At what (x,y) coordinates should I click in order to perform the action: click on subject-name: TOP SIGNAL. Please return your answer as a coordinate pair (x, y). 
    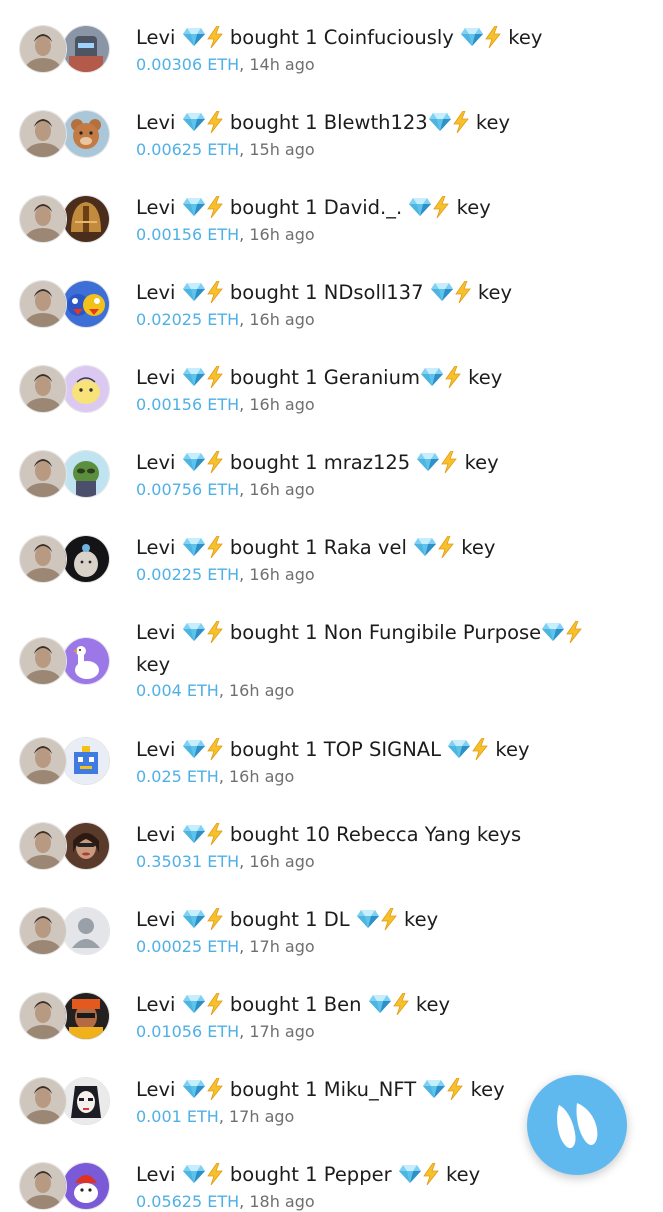
    Looking at the image, I should click on (382, 749).